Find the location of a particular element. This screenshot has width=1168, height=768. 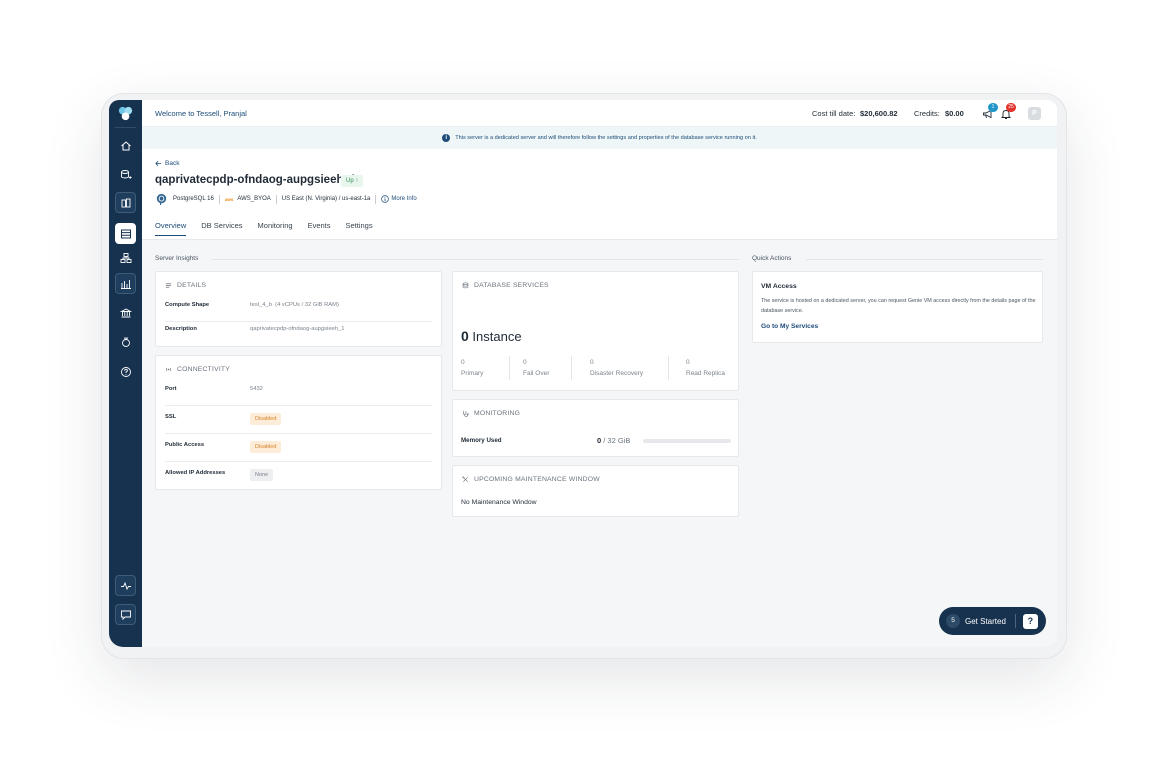

memory-total: / 32 GiB is located at coordinates (617, 440).